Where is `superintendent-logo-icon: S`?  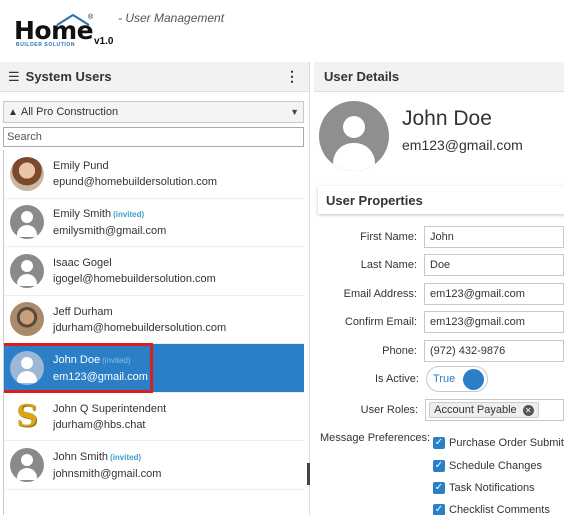
superintendent-logo-icon: S is located at coordinates (27, 416).